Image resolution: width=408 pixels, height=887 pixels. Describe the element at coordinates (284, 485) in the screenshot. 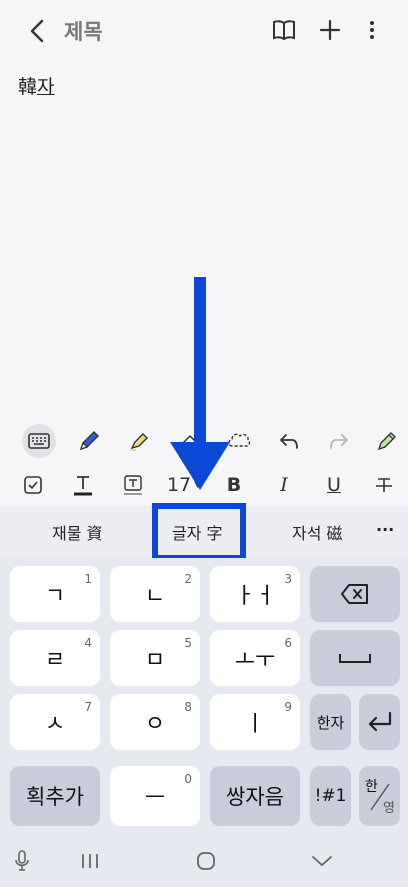

I see `italic-button: I` at that location.